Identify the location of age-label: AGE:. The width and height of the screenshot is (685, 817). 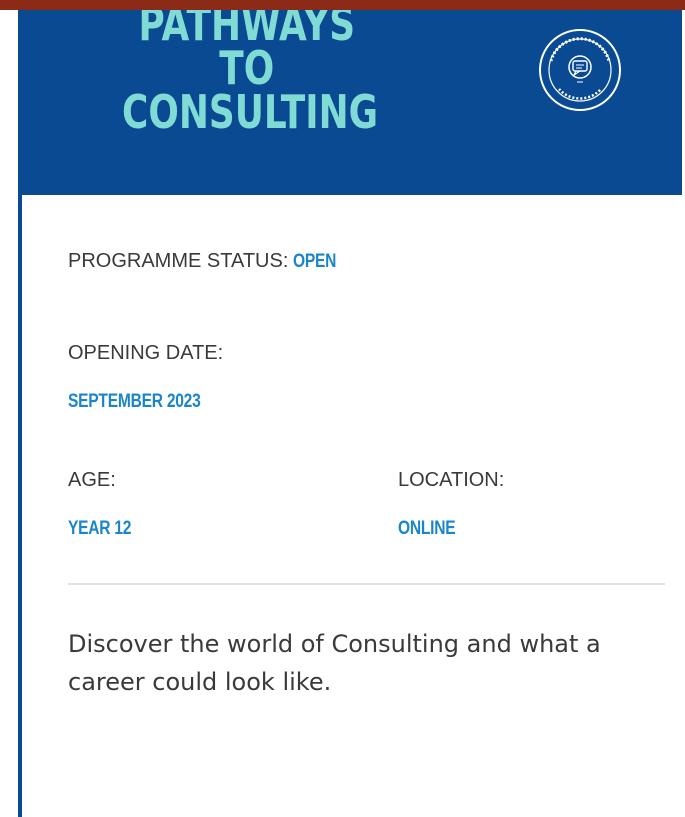
(92, 480).